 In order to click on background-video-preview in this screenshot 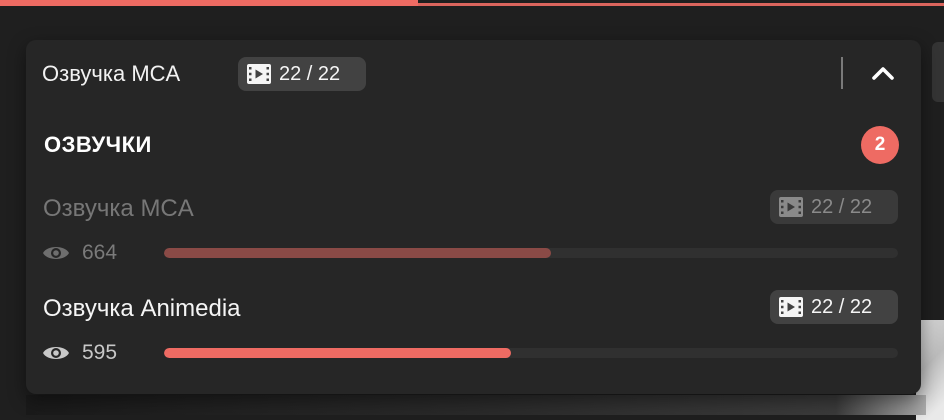, I will do `click(476, 405)`.